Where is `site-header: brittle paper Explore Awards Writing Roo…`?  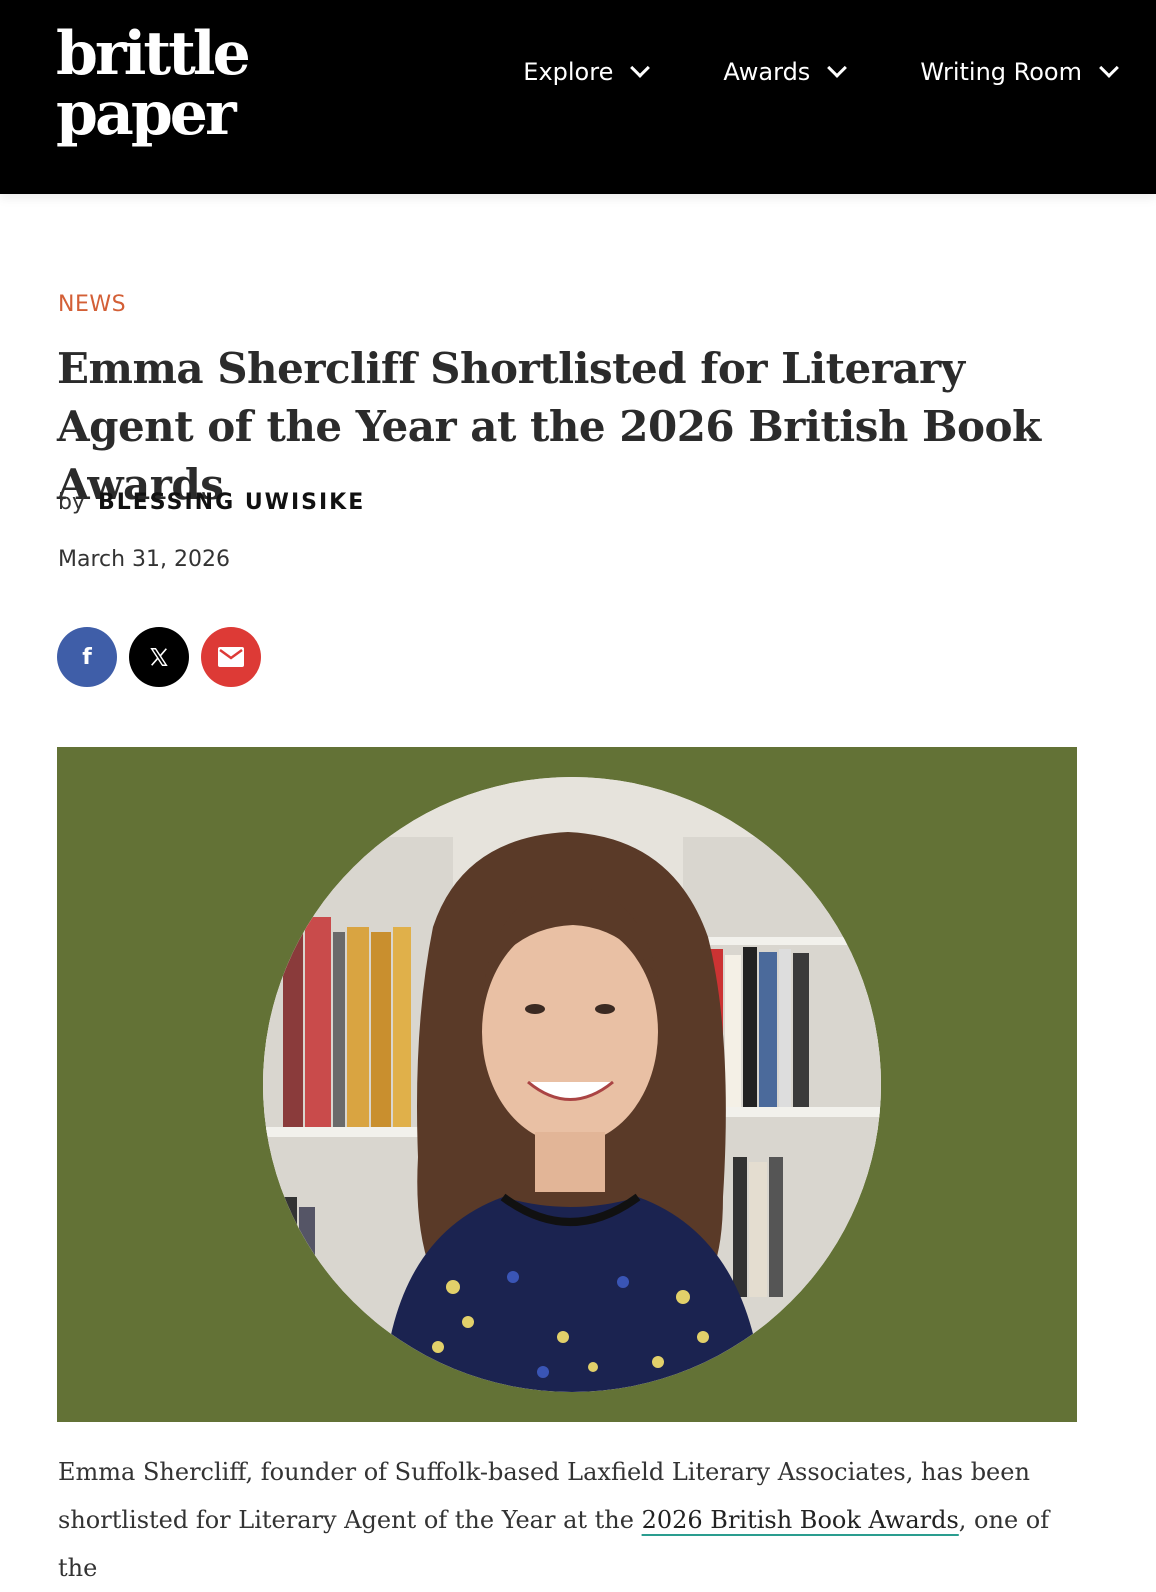
site-header: brittle paper Explore Awards Writing Roo… is located at coordinates (578, 97).